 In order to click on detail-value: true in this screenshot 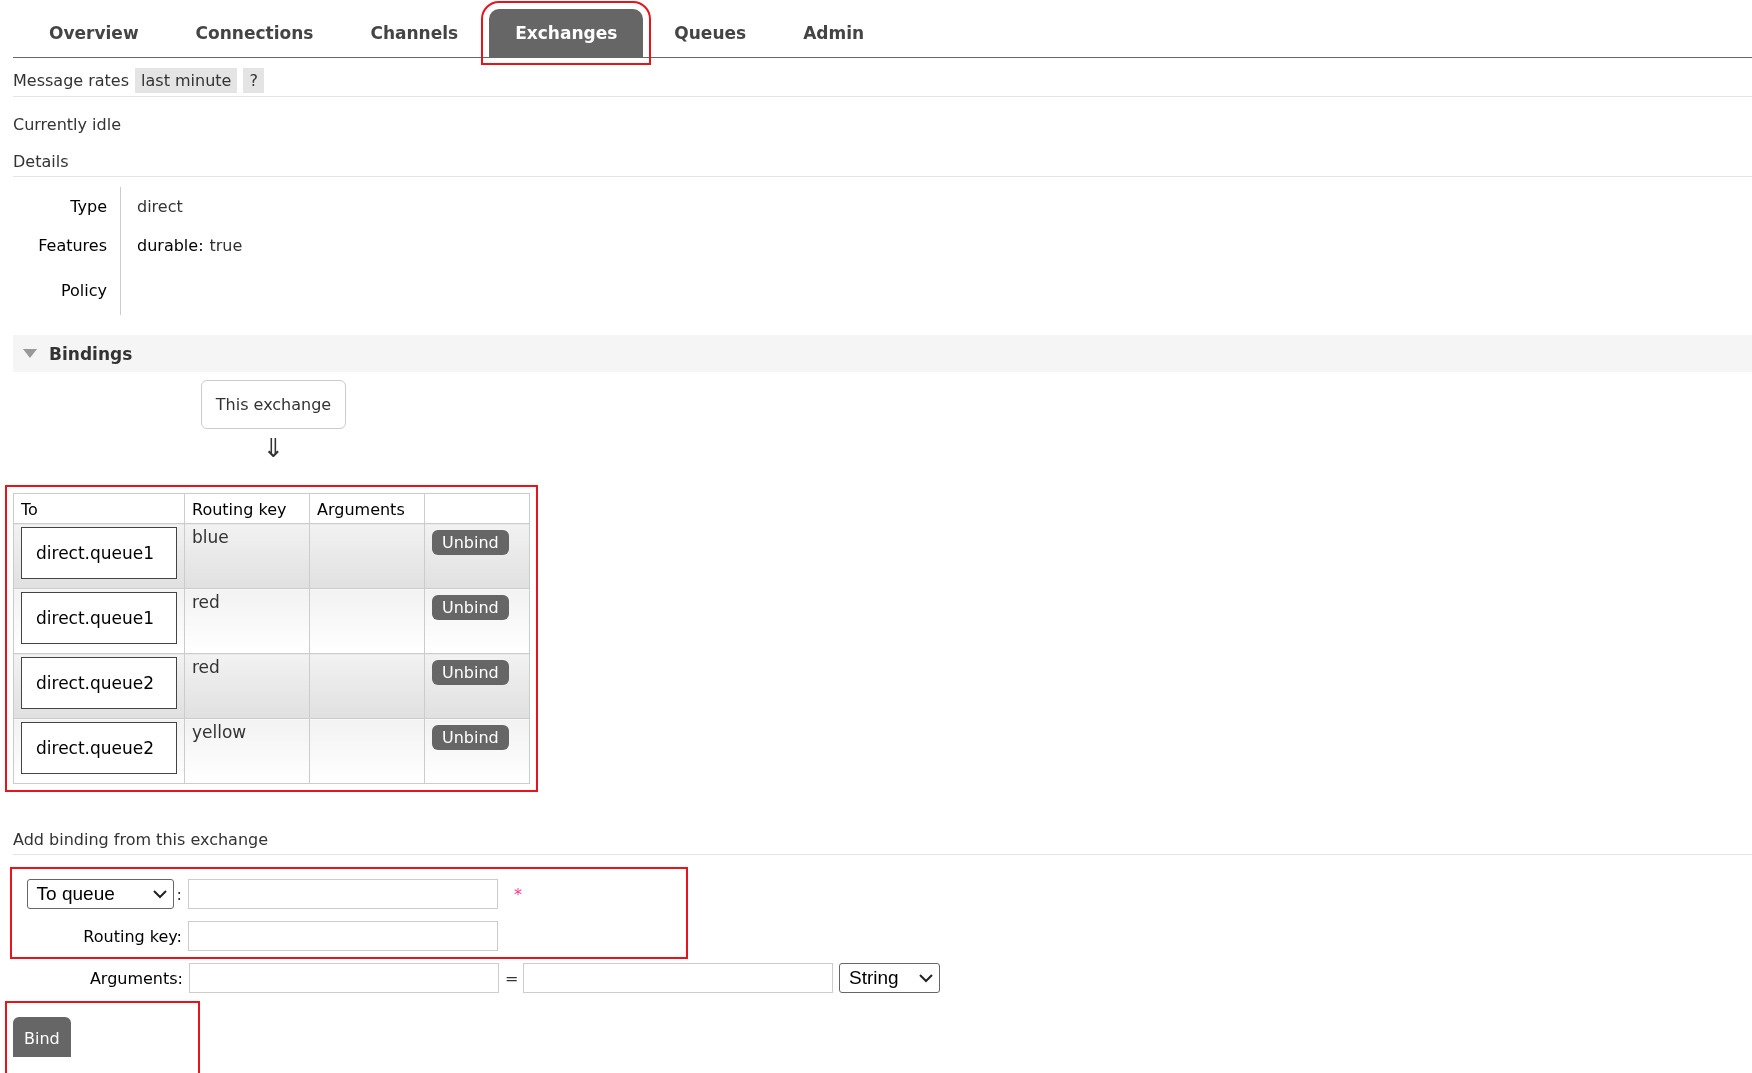, I will do `click(226, 245)`.